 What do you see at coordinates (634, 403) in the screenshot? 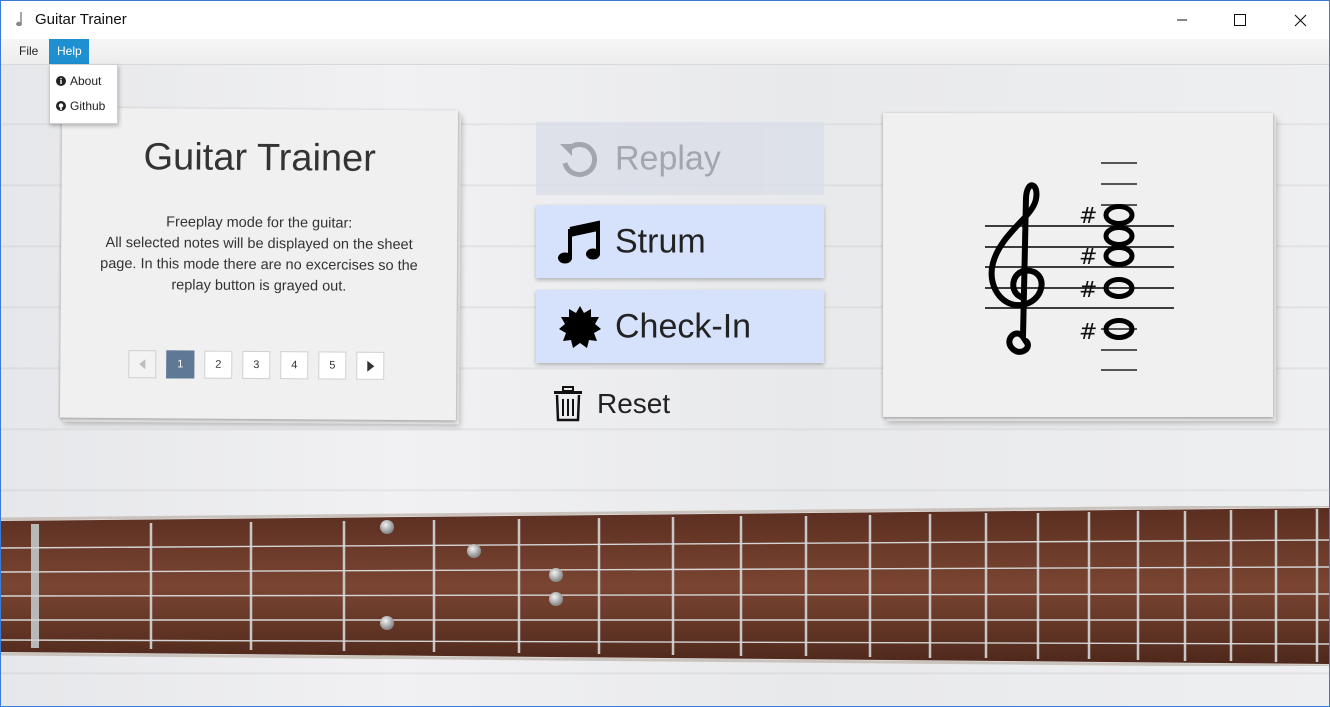
I see `reset-label: Reset` at bounding box center [634, 403].